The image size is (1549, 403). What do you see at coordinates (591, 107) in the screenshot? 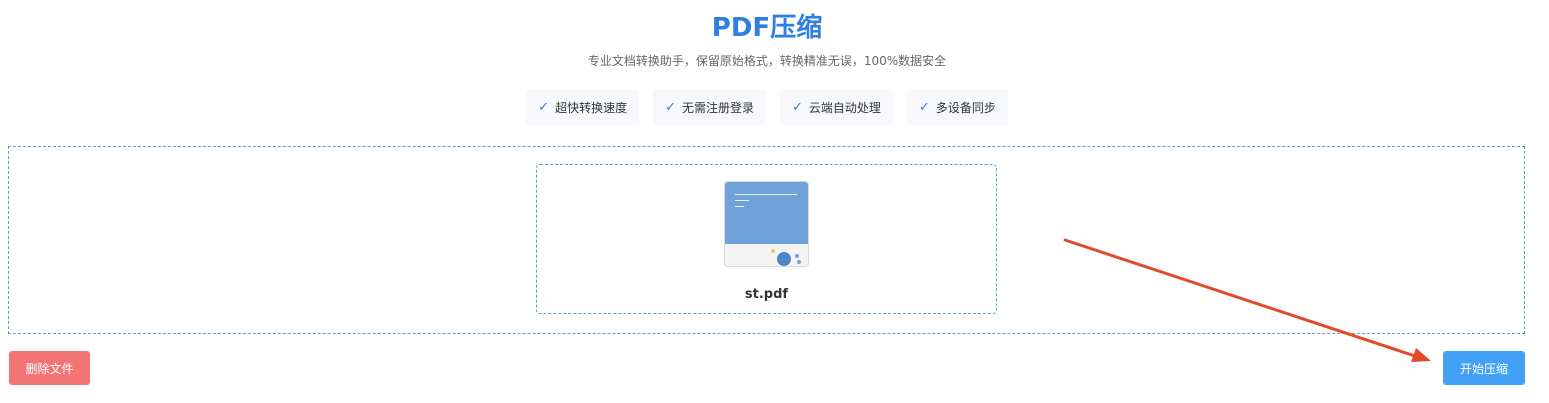
I see `feature-label: 超快转换速度` at bounding box center [591, 107].